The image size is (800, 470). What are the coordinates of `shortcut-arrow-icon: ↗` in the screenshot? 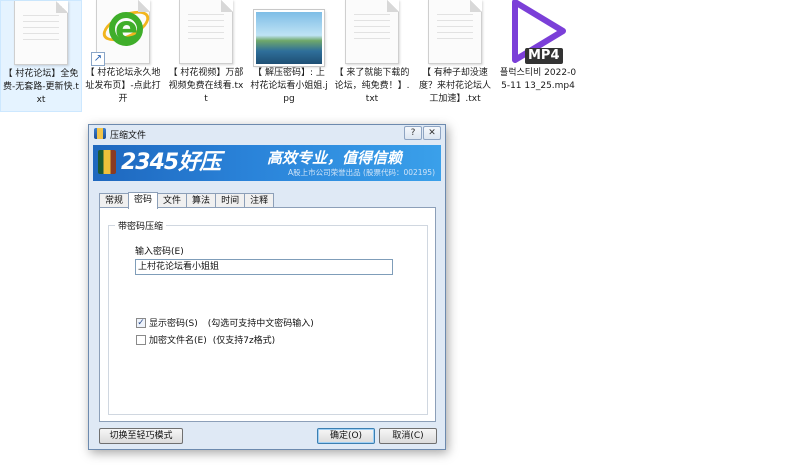 It's located at (98, 59).